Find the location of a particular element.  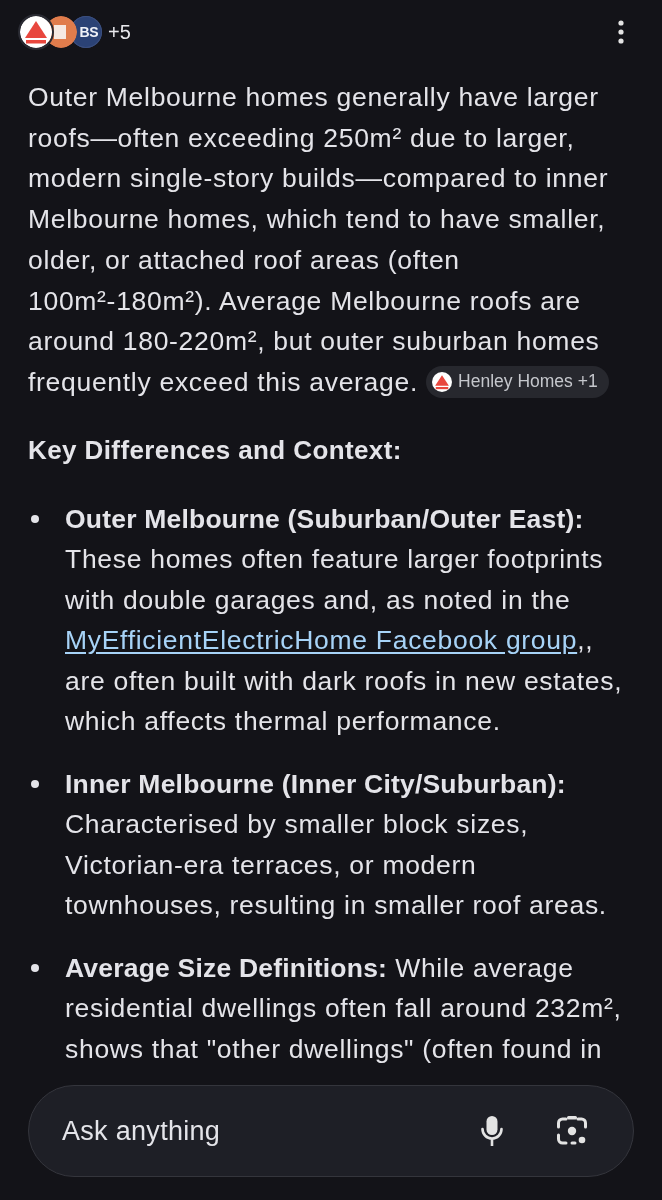

camera-button is located at coordinates (572, 1131).